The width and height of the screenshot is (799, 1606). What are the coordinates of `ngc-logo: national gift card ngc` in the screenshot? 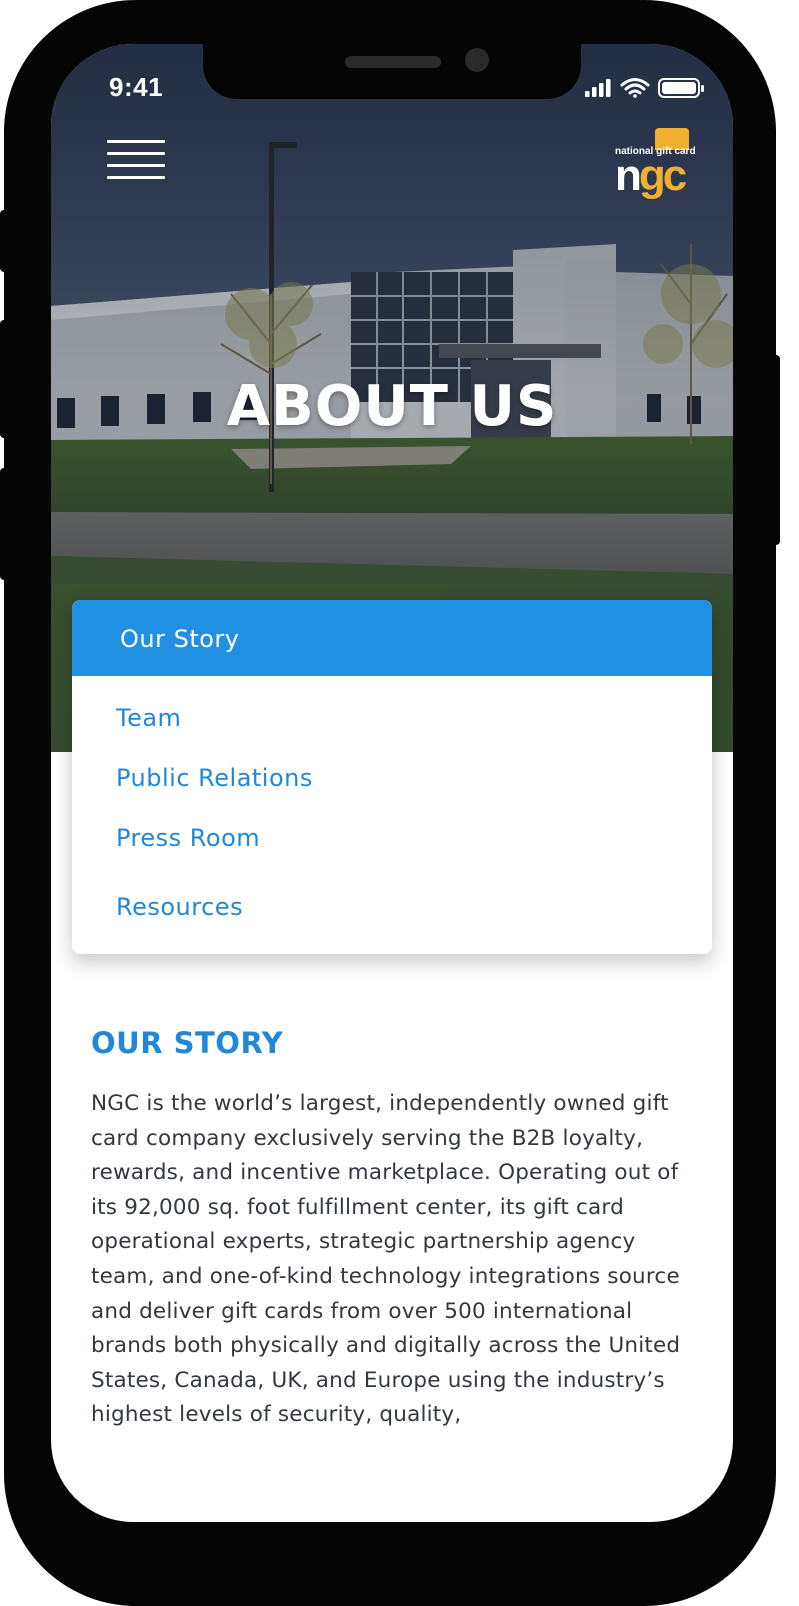 It's located at (657, 165).